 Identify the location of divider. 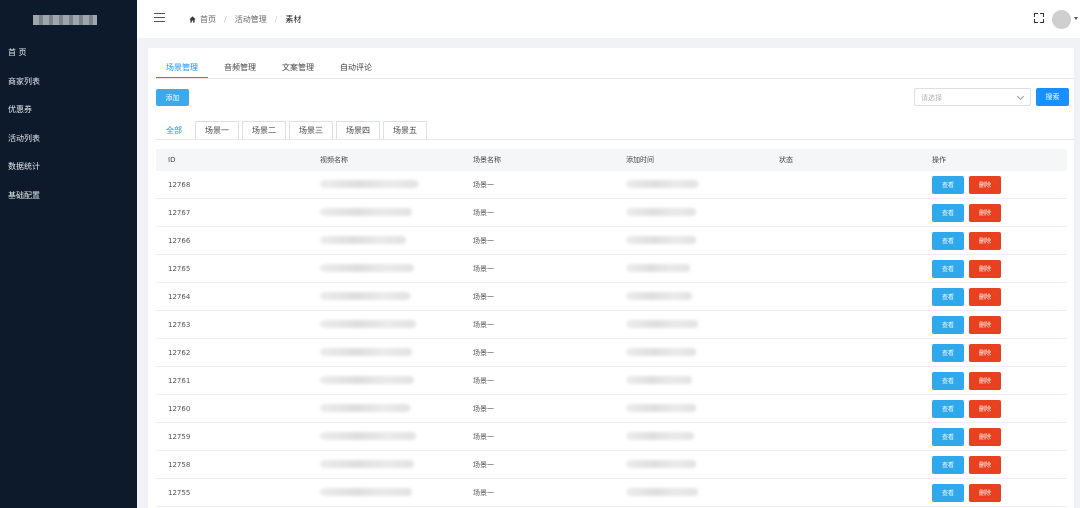
(615, 78).